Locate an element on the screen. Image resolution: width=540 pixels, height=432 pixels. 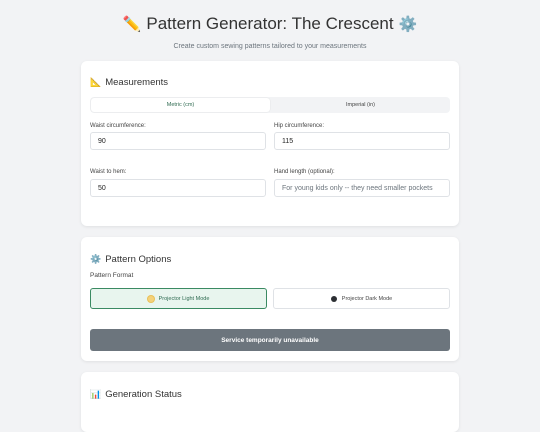
pattern-options-heading-text: Pattern Options is located at coordinates (138, 259).